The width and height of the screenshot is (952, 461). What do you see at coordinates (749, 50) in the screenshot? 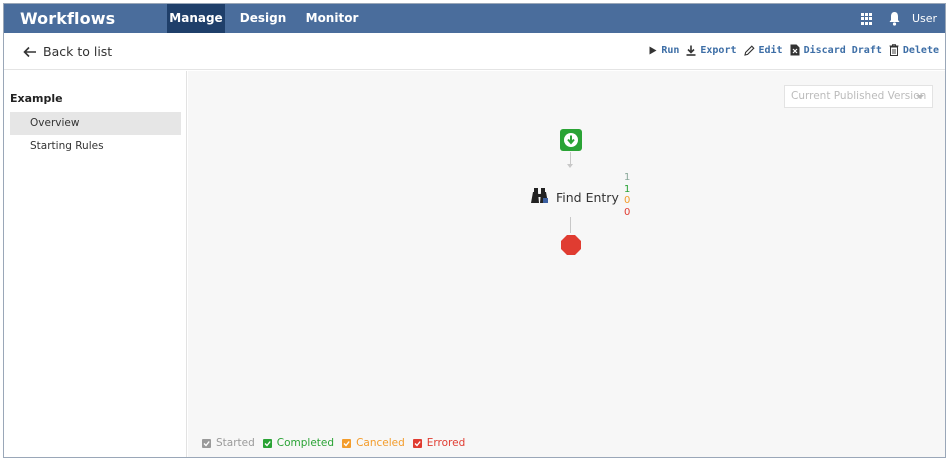
I see `pencil-icon` at bounding box center [749, 50].